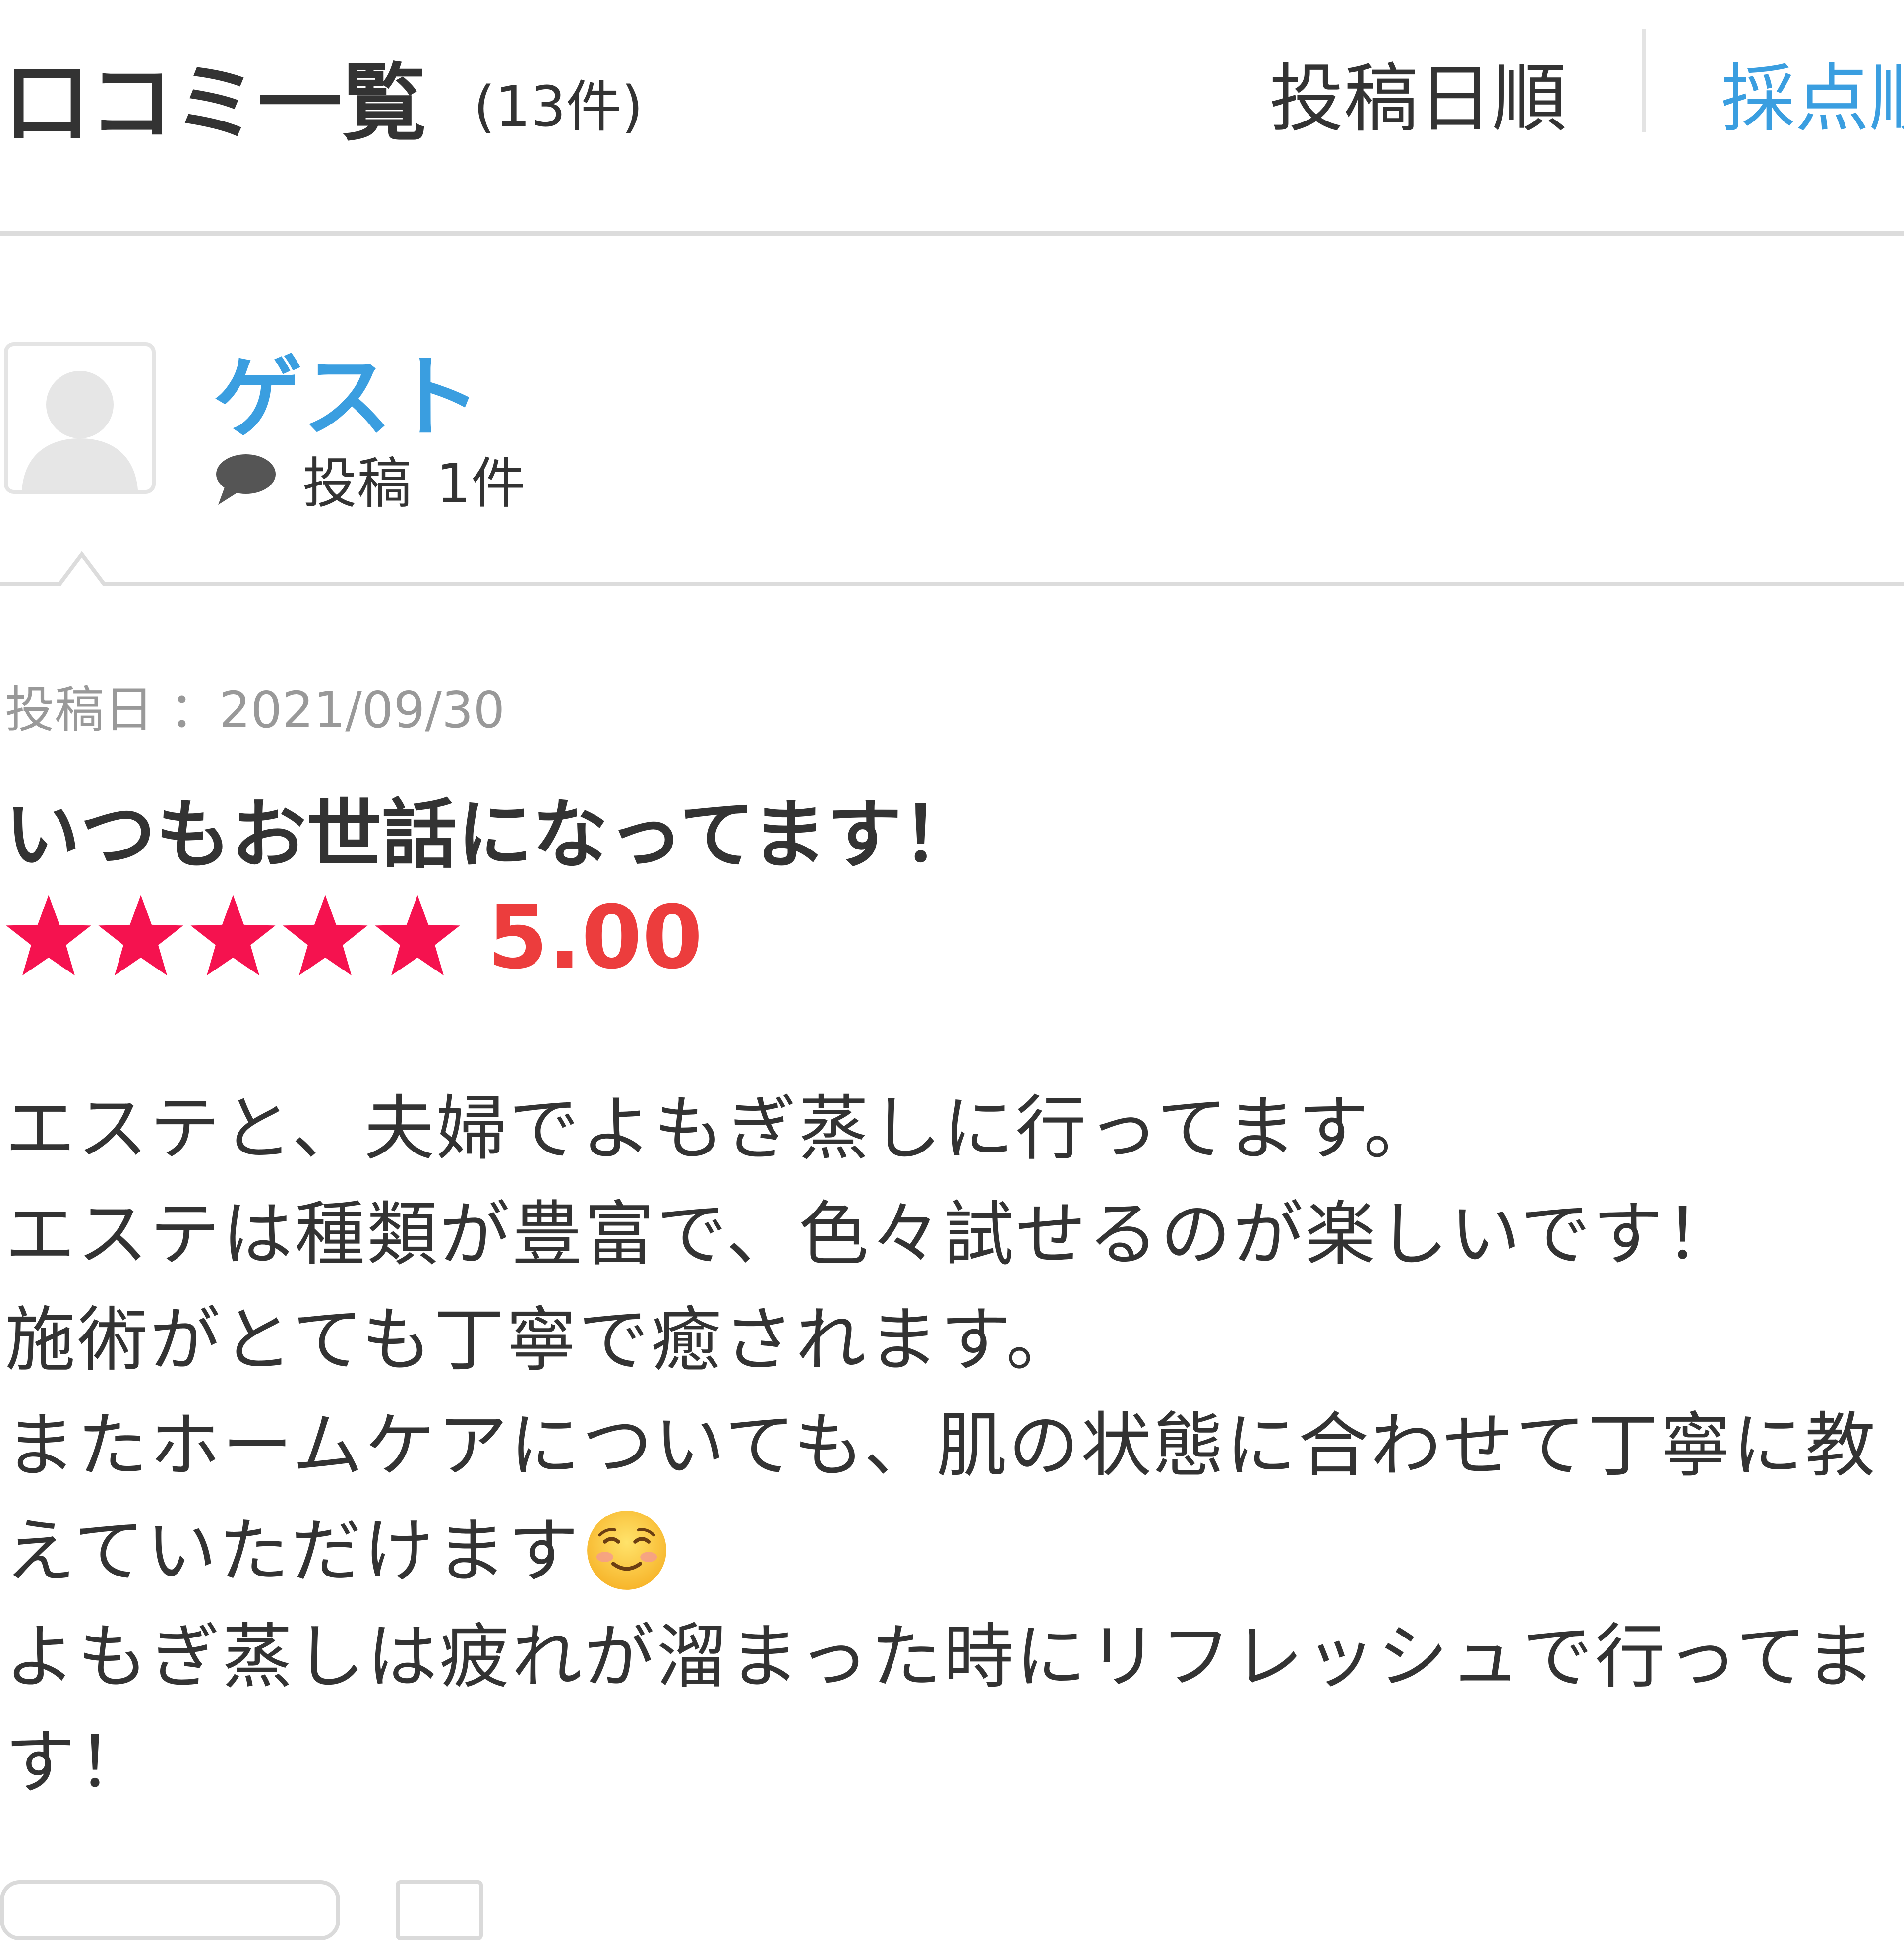 This screenshot has height=1940, width=1904. I want to click on review-list-header: 口コミ一覧 (13件) 投稿日順 採点順, so click(952, 118).